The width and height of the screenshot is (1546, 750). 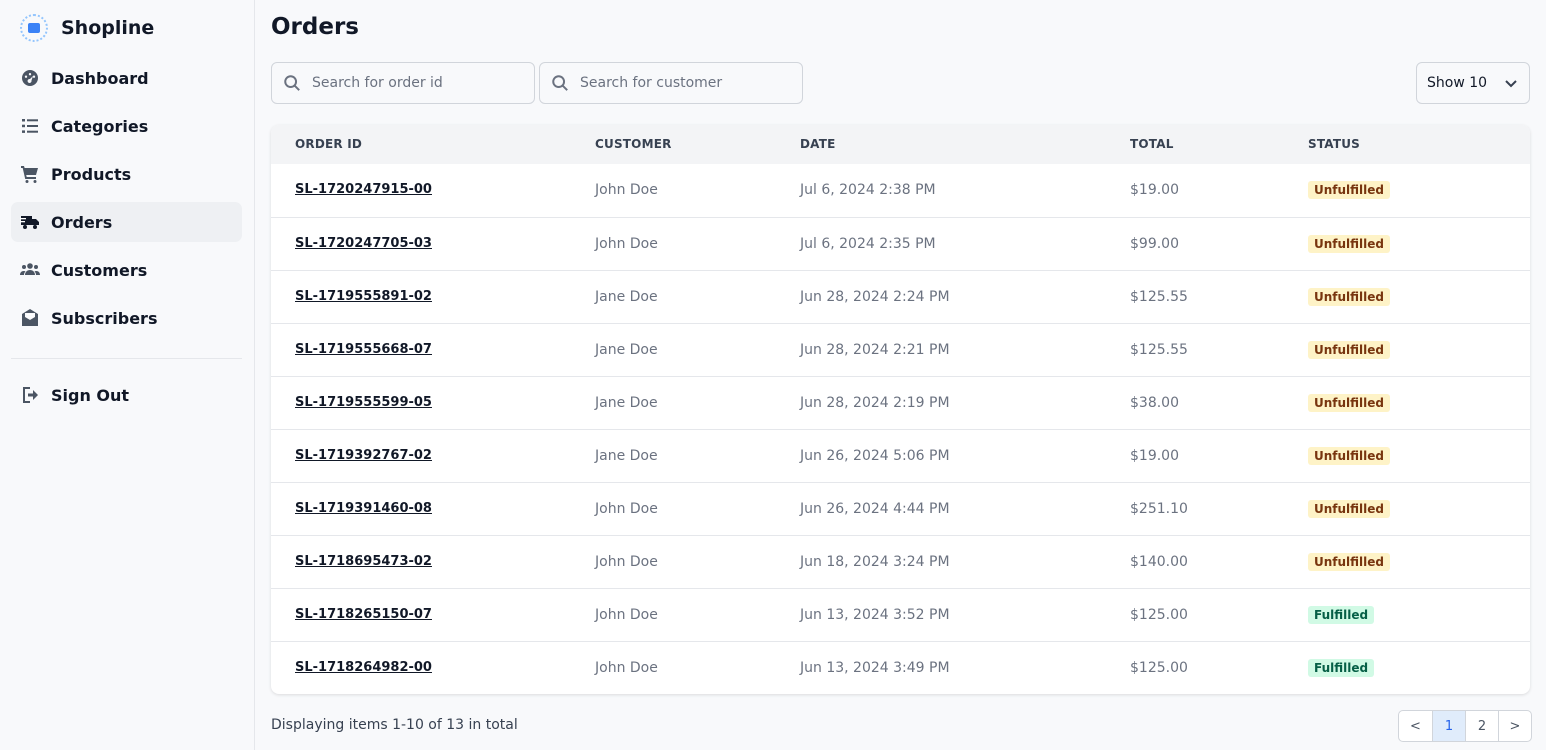 I want to click on sidebar-divider, so click(x=126, y=358).